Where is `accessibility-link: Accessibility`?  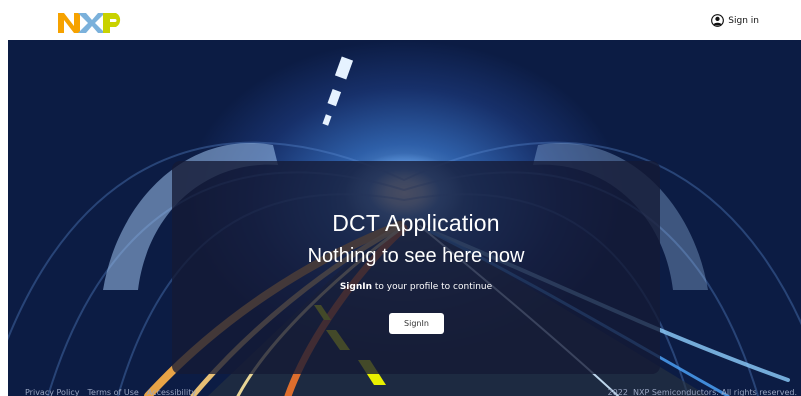
accessibility-link: Accessibility is located at coordinates (171, 392).